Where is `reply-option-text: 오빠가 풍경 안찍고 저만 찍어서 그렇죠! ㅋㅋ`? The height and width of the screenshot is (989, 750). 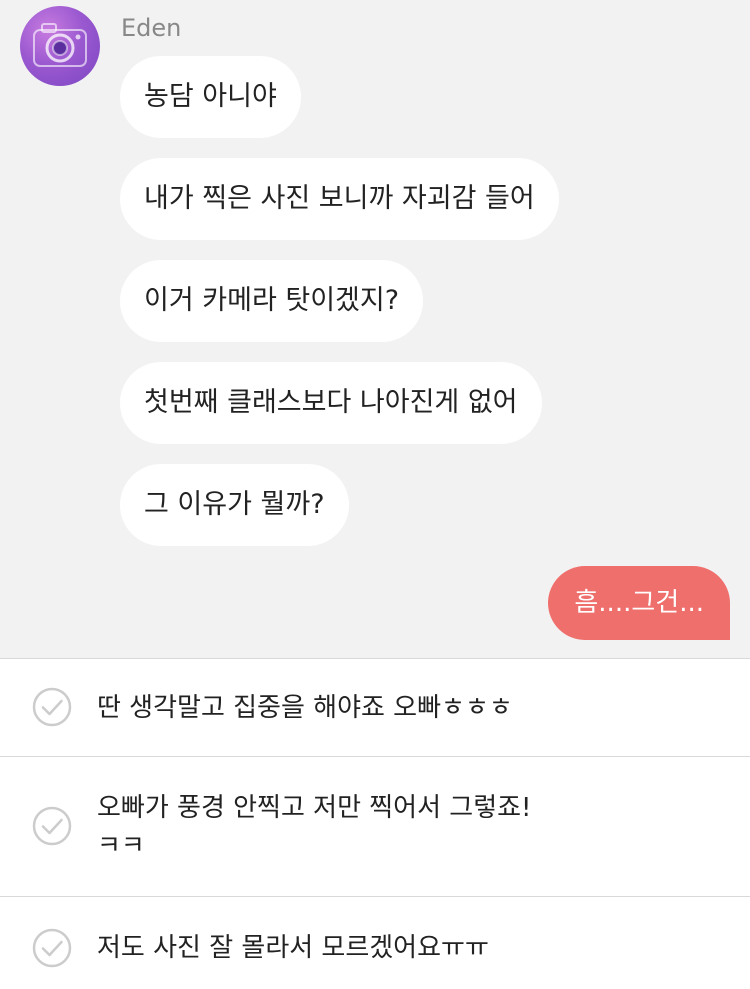 reply-option-text: 오빠가 풍경 안찍고 저만 찍어서 그렇죠! ㅋㅋ is located at coordinates (314, 827).